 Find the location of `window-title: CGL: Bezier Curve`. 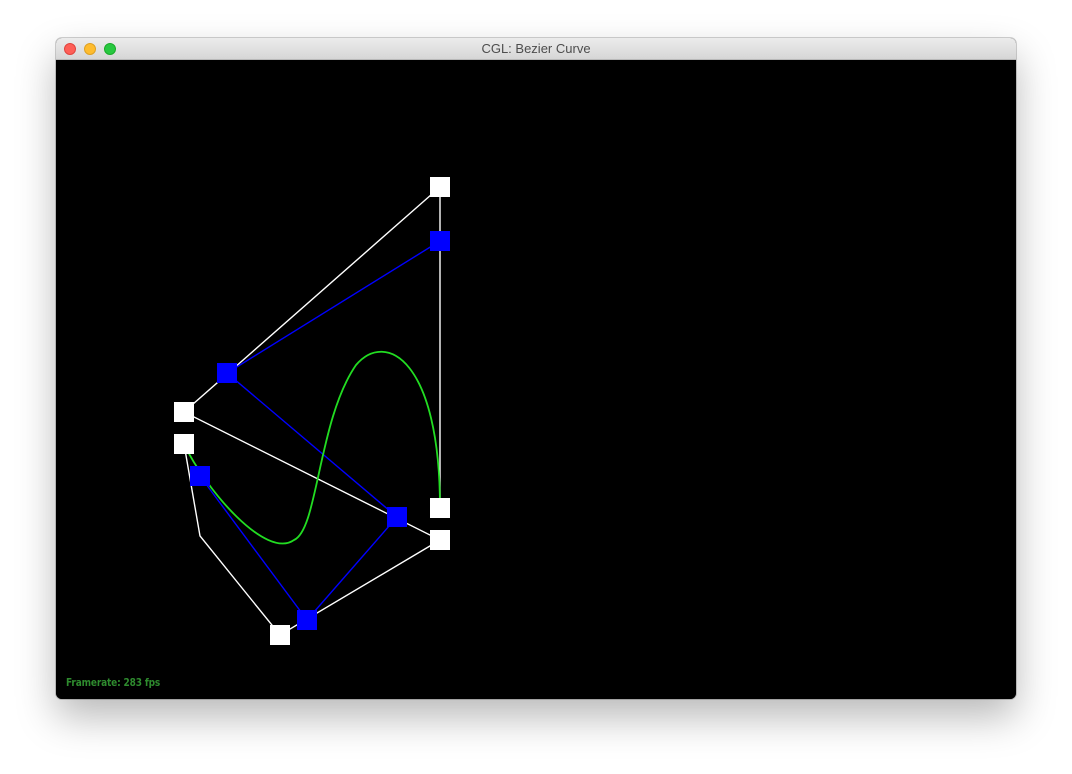

window-title: CGL: Bezier Curve is located at coordinates (536, 48).